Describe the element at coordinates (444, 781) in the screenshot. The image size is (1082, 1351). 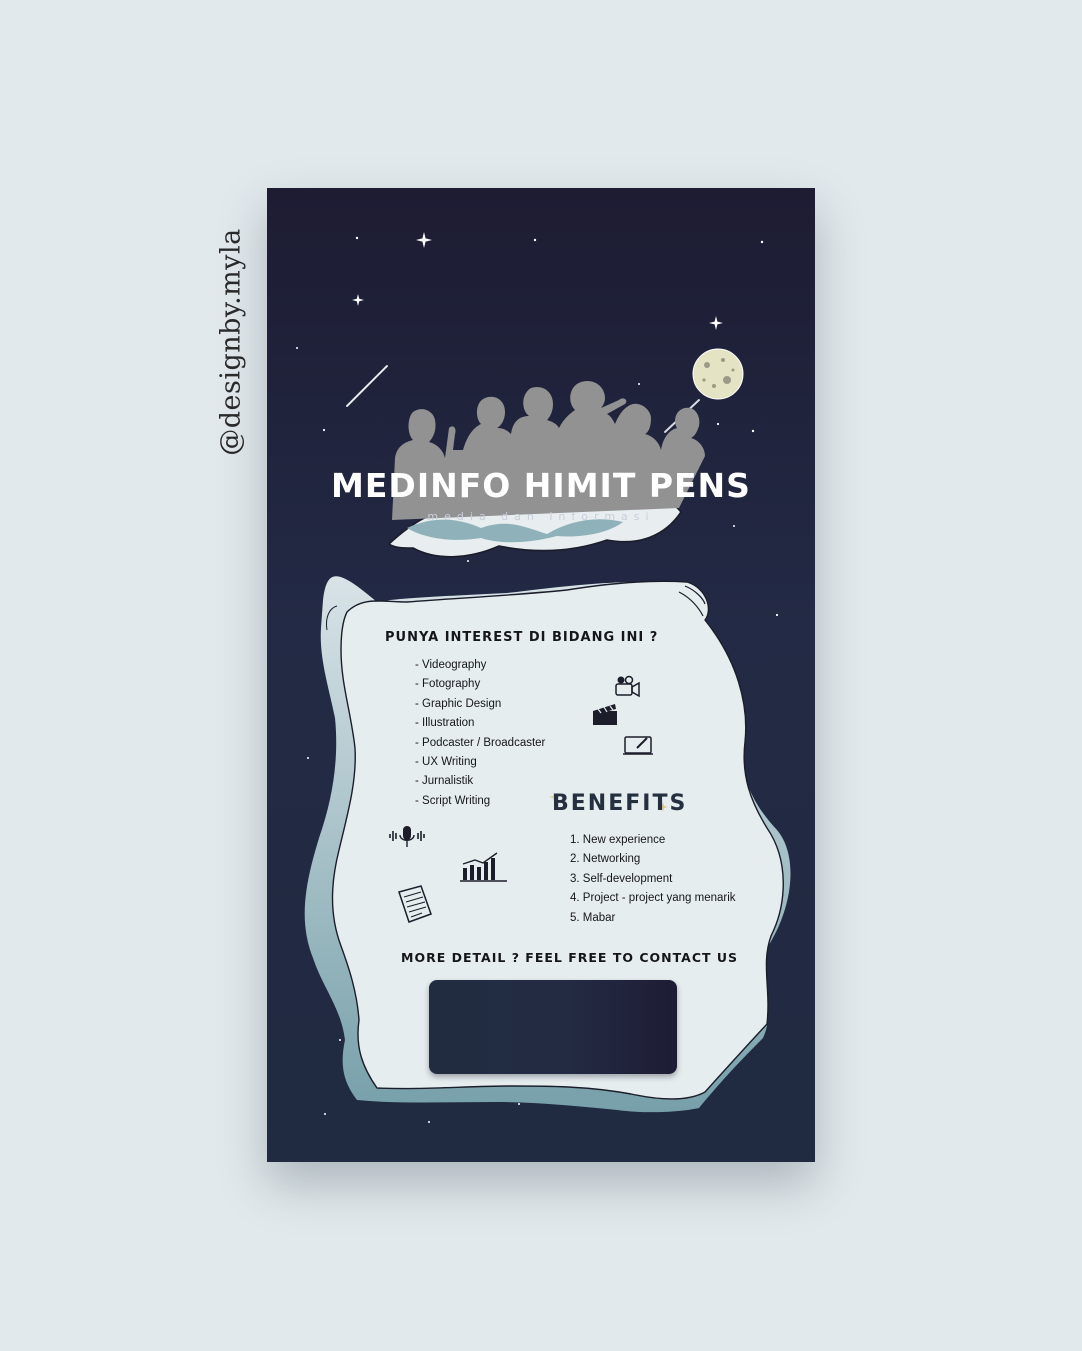
I see `interest-item: - Jurnalistik` at that location.